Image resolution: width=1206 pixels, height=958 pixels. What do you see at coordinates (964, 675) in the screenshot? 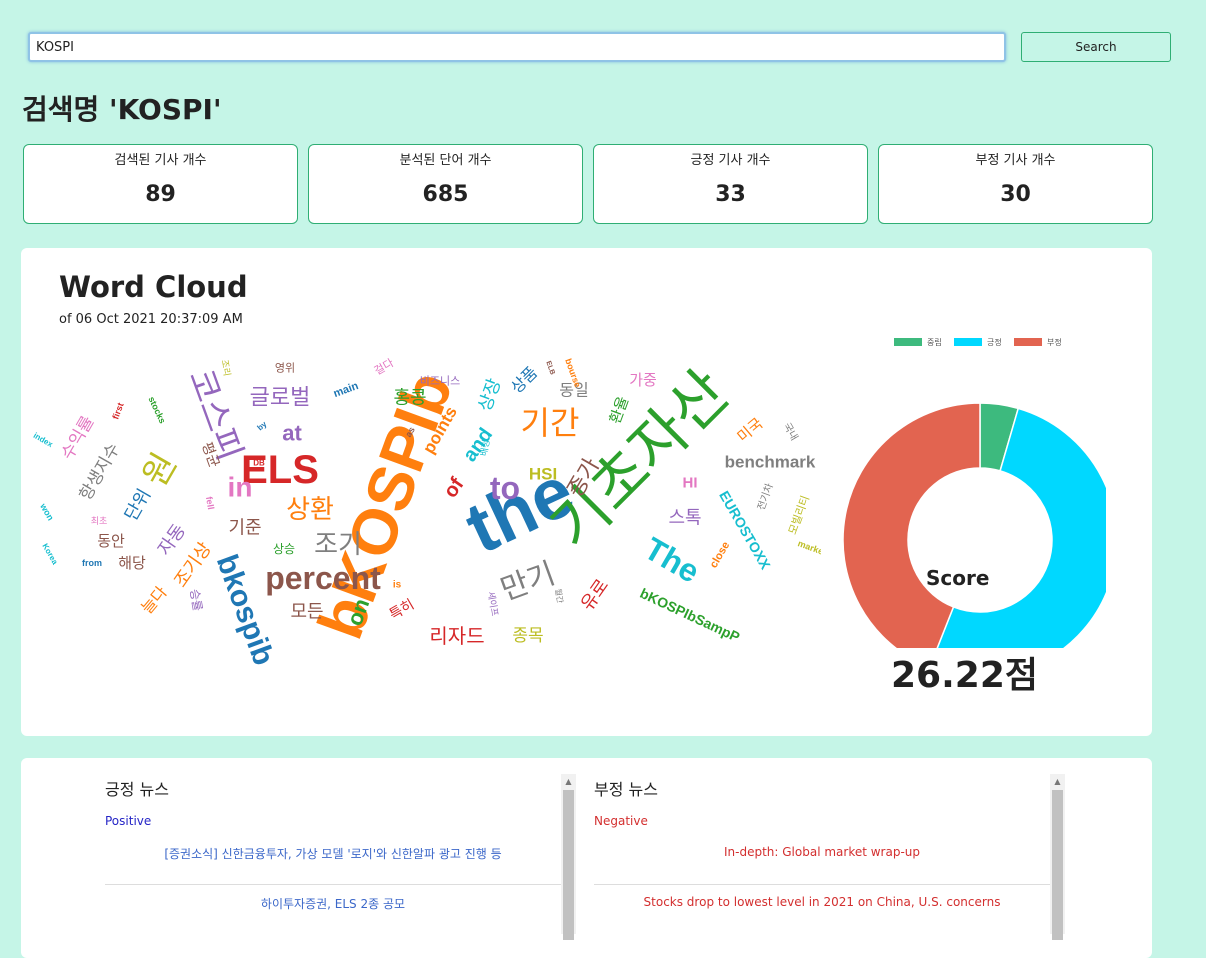
I see `score-value: 26.22점` at bounding box center [964, 675].